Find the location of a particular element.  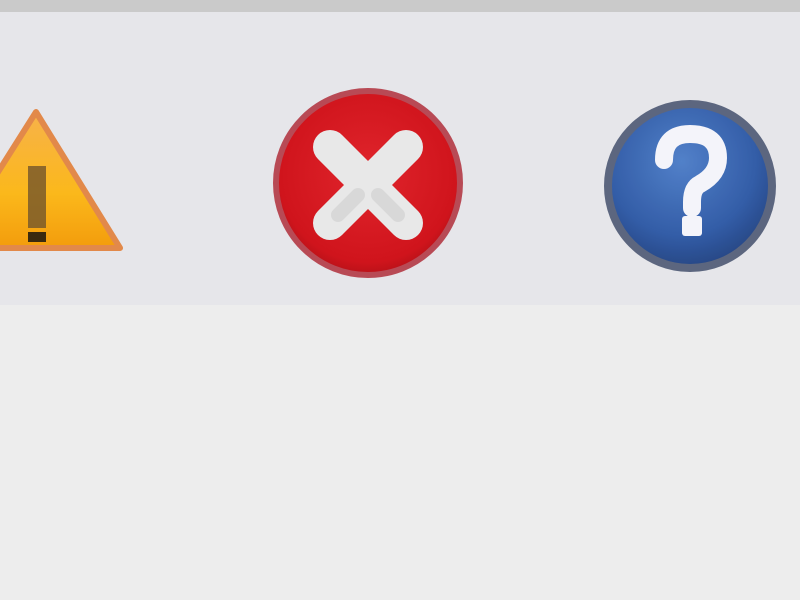

help-icon is located at coordinates (690, 186).